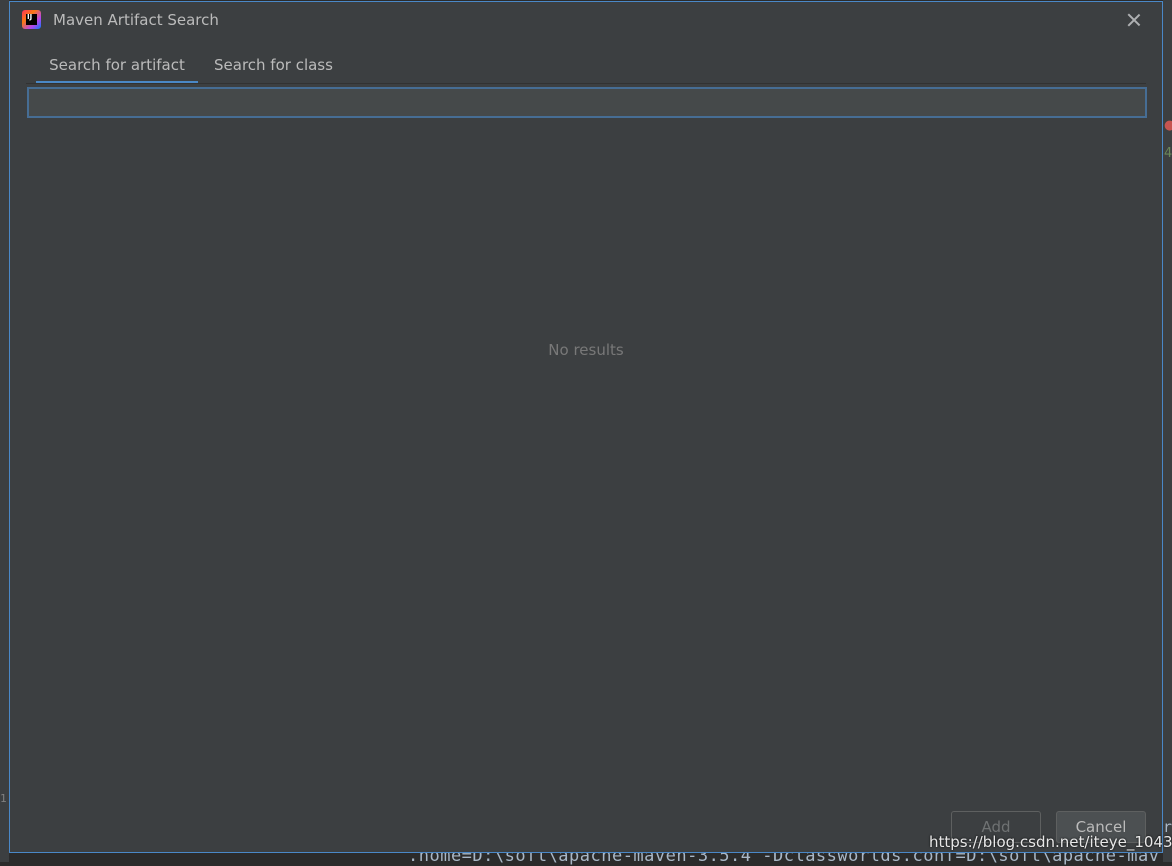 This screenshot has height=866, width=1172. Describe the element at coordinates (3, 798) in the screenshot. I see `line-number-fragment: 1` at that location.